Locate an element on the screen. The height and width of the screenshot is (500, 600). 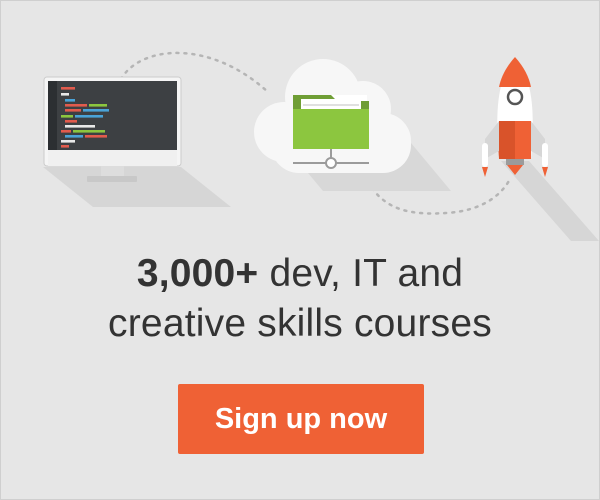
headline-line-1: 3,000+ dev, IT and is located at coordinates (300, 274).